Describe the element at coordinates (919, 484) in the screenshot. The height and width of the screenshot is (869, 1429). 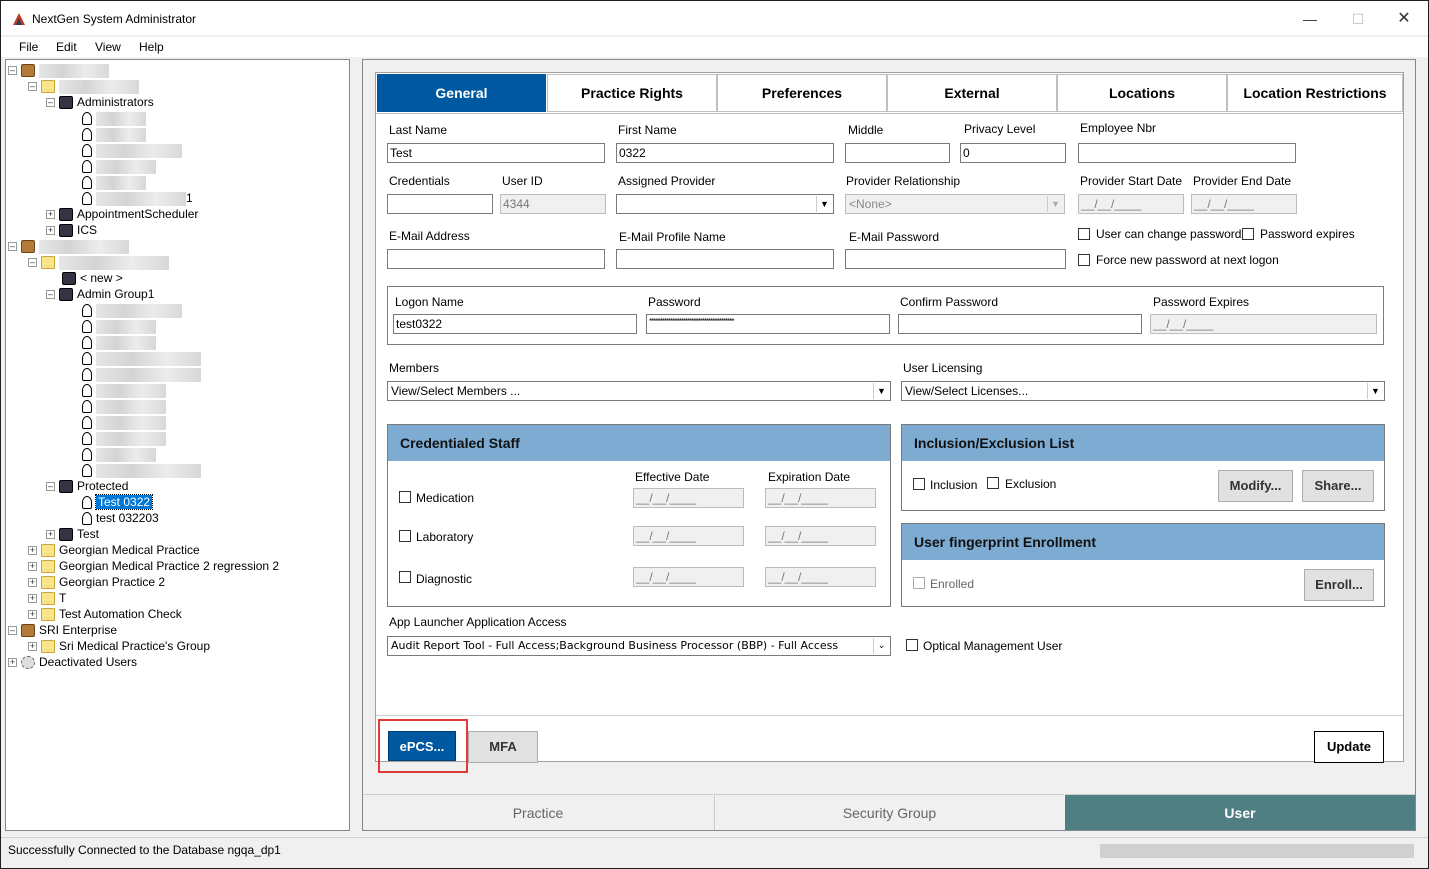
I see `inclusion-checkbox` at that location.